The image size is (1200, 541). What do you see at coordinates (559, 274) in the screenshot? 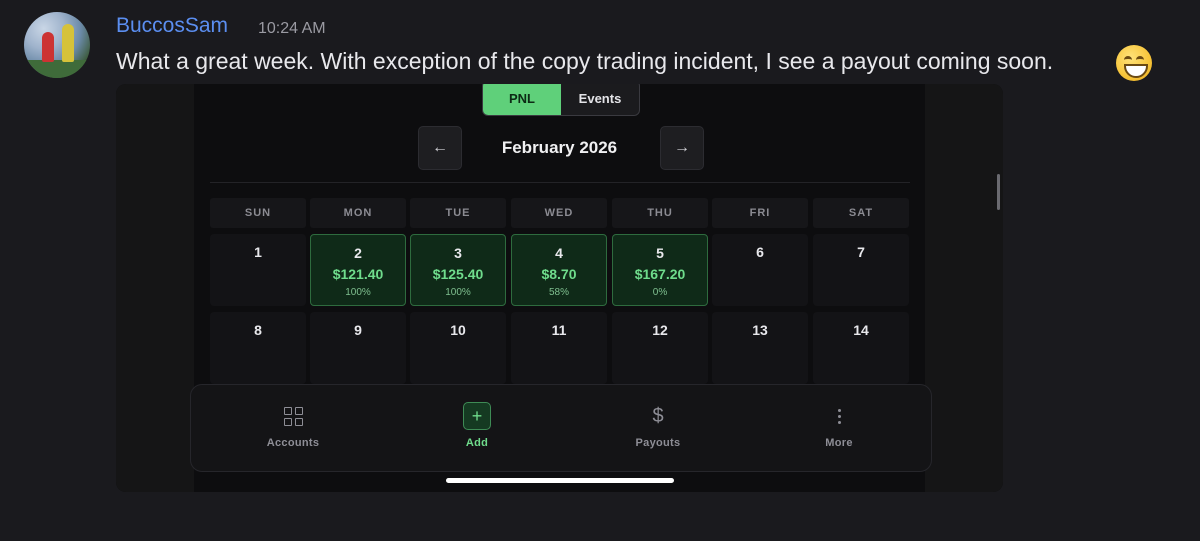
I see `day-pnl: $8.70` at bounding box center [559, 274].